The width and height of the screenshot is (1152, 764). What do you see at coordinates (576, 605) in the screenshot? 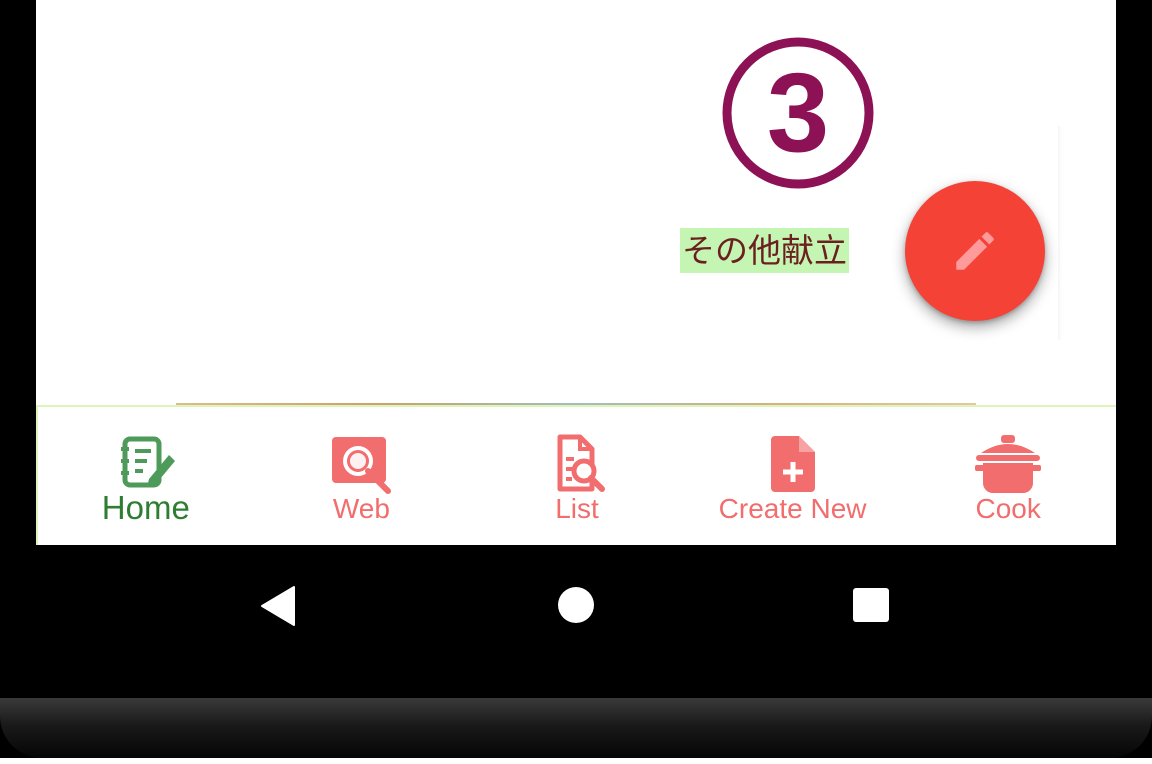
I see `home-circle-icon` at bounding box center [576, 605].